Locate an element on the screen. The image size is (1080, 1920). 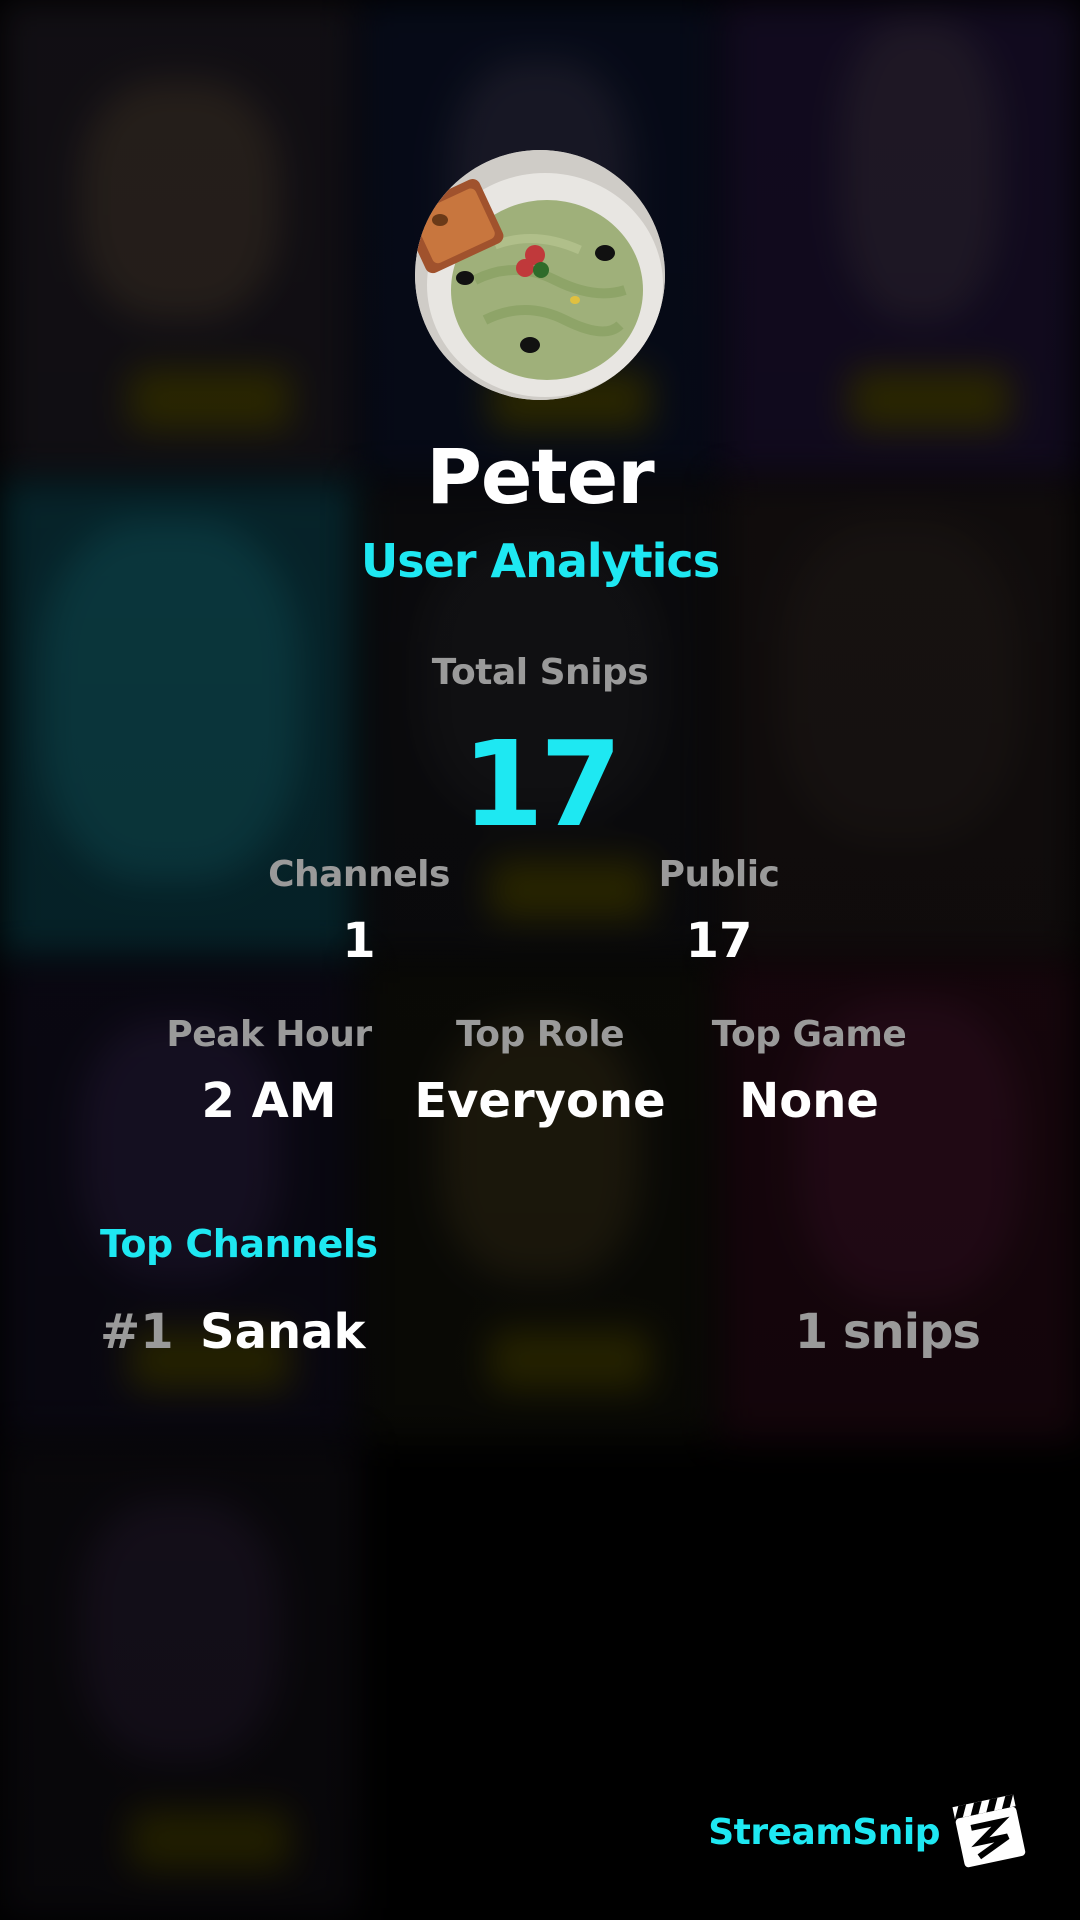
top-channel-row: #1 Sanak 1 snips is located at coordinates (540, 1335).